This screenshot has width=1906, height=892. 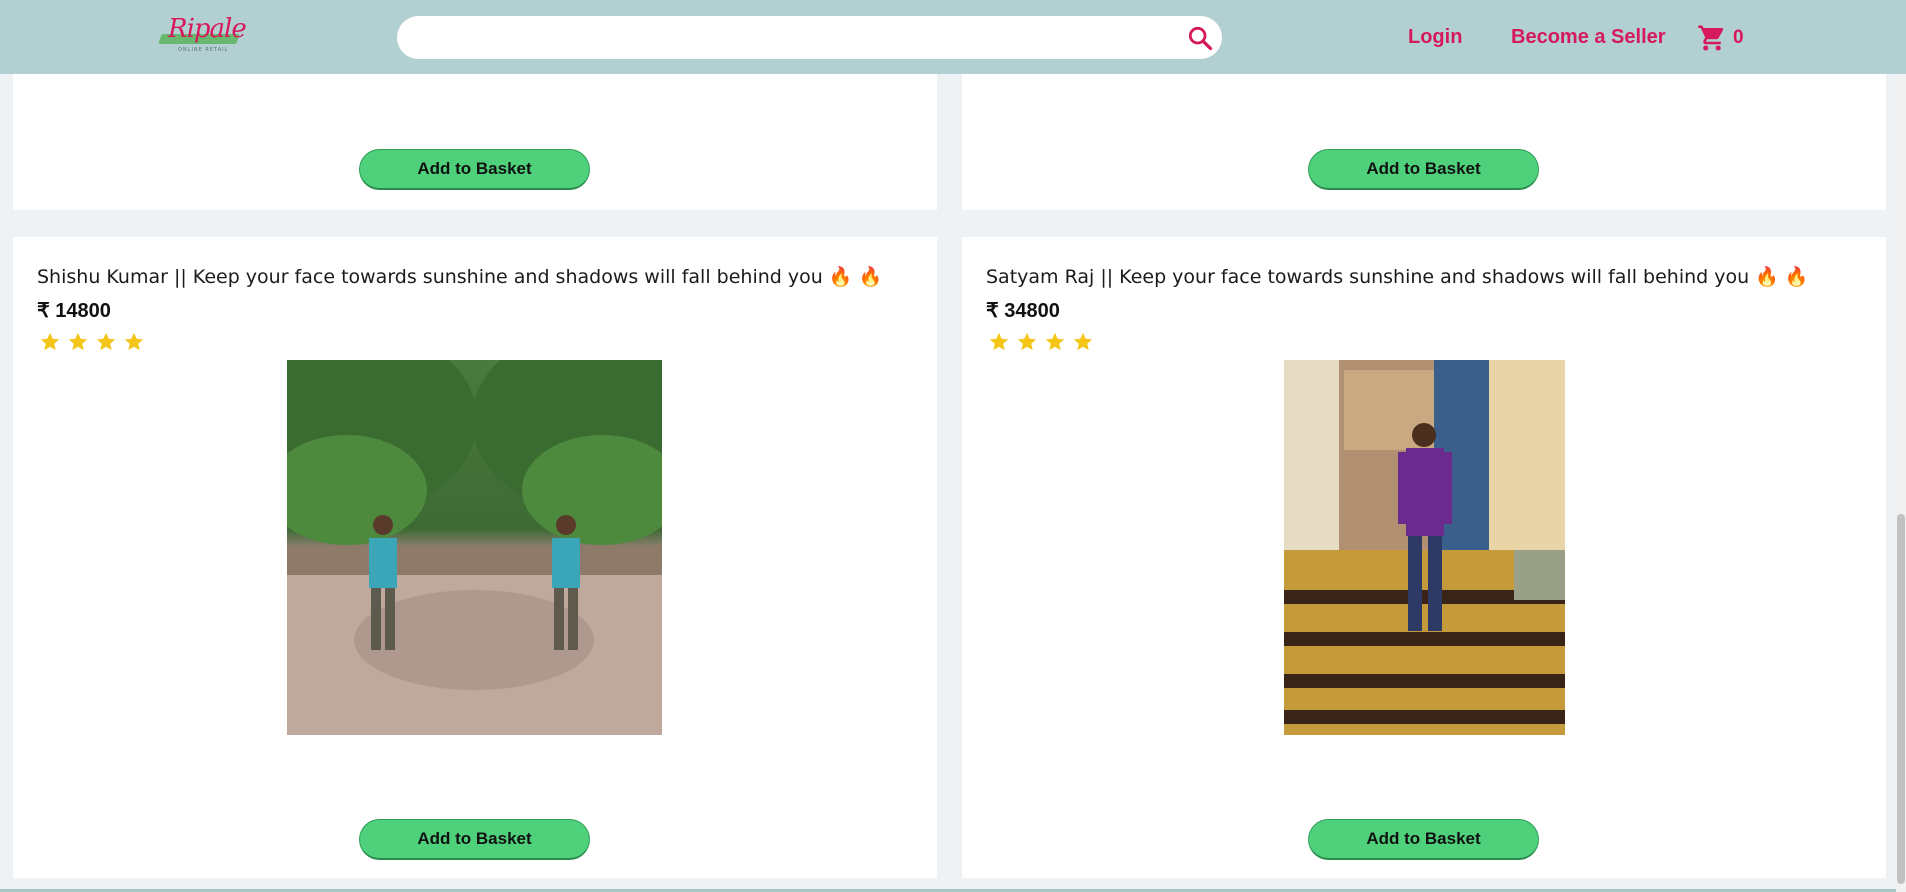 What do you see at coordinates (1023, 311) in the screenshot?
I see `product-price: ₹ 34800` at bounding box center [1023, 311].